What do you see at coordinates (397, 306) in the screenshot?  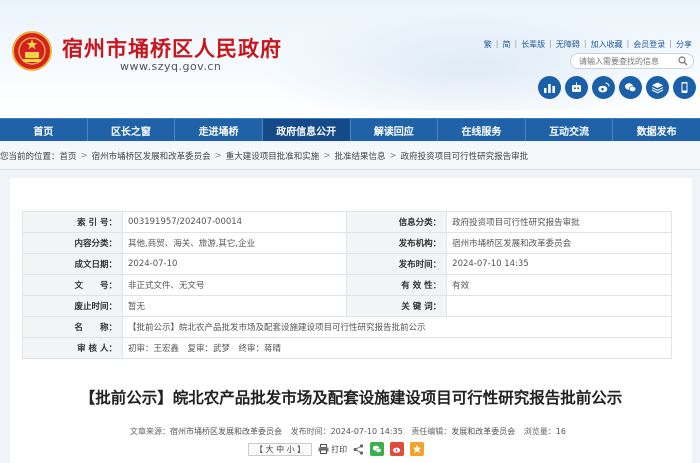 I see `keywords-label: 关 键 词：` at bounding box center [397, 306].